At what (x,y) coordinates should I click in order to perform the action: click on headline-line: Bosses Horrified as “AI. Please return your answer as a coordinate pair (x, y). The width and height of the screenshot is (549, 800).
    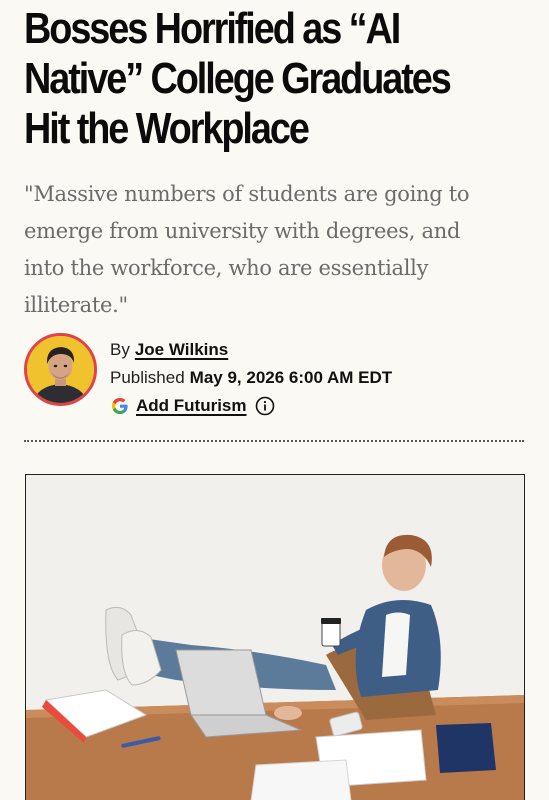
    Looking at the image, I should click on (212, 28).